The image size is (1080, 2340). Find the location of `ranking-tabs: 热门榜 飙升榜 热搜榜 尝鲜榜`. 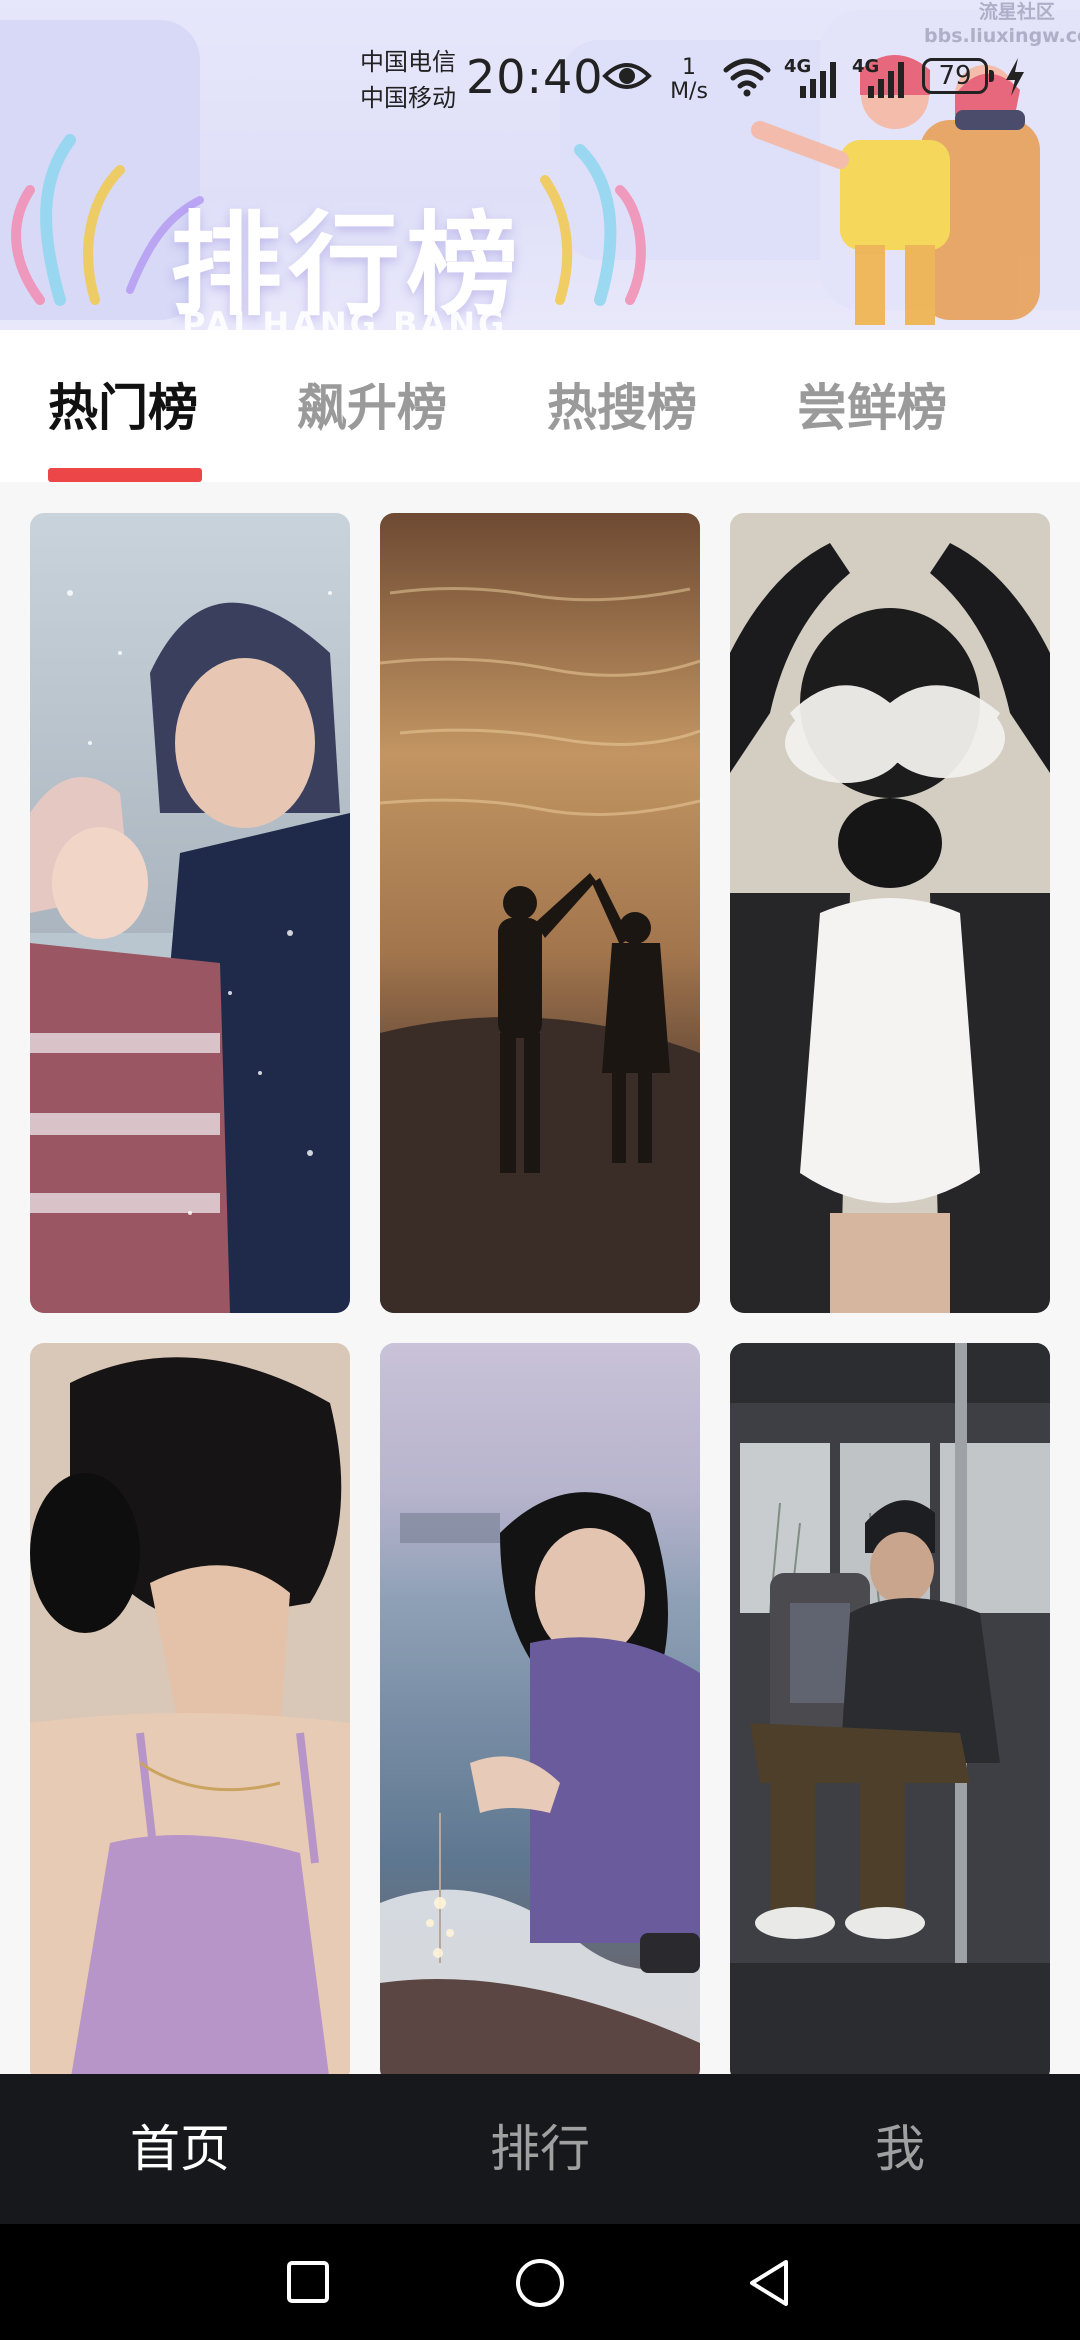

ranking-tabs: 热门榜 飙升榜 热搜榜 尝鲜榜 is located at coordinates (540, 406).